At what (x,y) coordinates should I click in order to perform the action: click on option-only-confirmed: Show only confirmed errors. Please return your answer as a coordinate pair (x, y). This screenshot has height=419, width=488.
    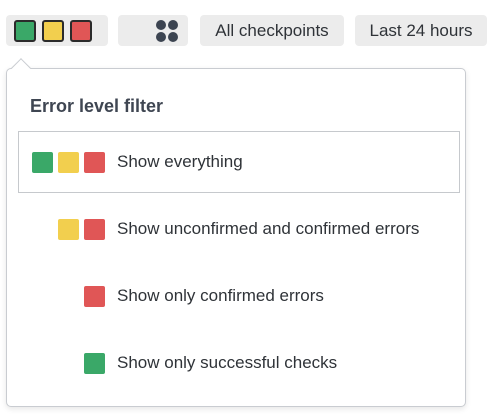
    Looking at the image, I should click on (239, 296).